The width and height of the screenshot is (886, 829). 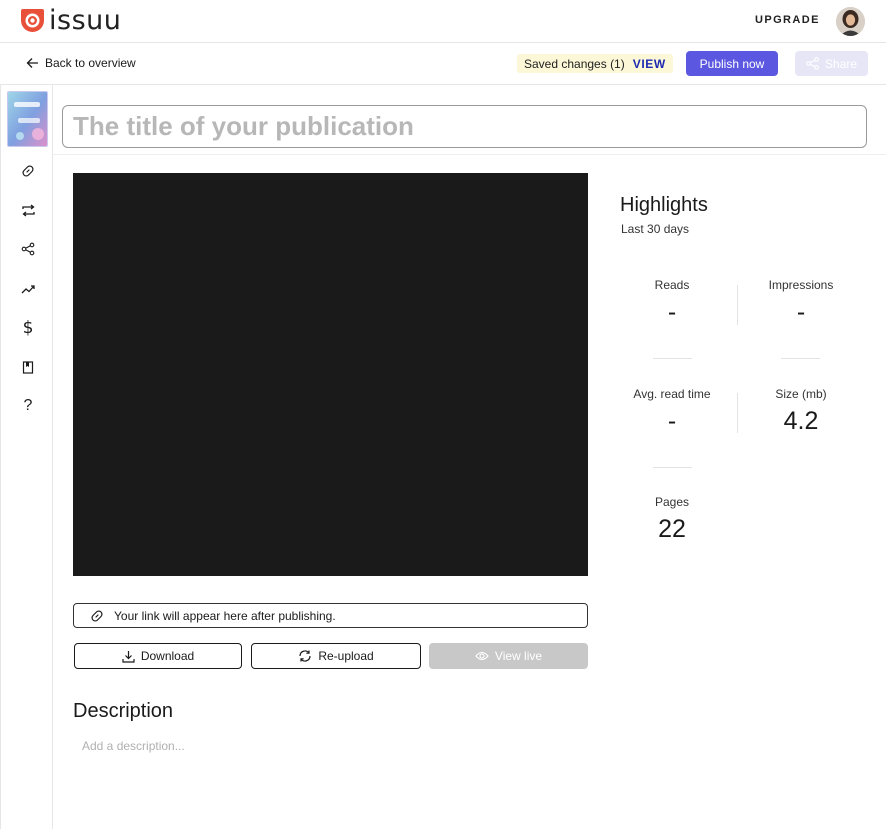 I want to click on title-divider, so click(x=469, y=154).